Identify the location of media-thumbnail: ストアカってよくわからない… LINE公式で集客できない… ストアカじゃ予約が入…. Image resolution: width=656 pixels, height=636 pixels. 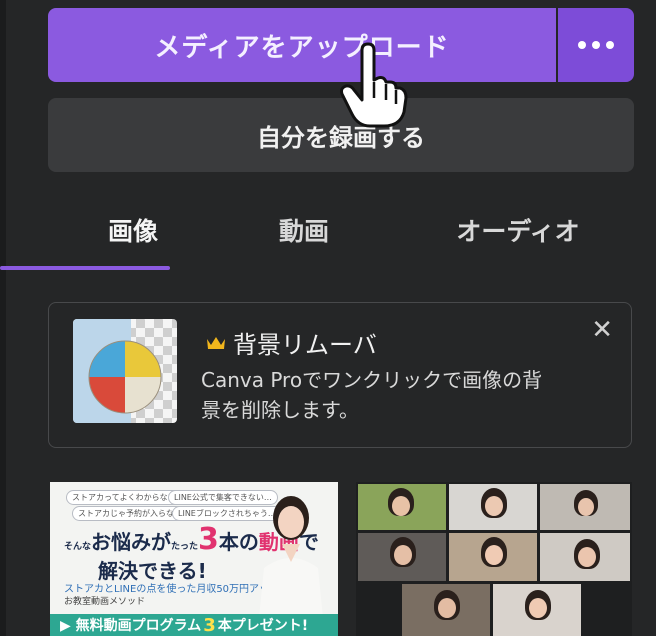
(194, 559).